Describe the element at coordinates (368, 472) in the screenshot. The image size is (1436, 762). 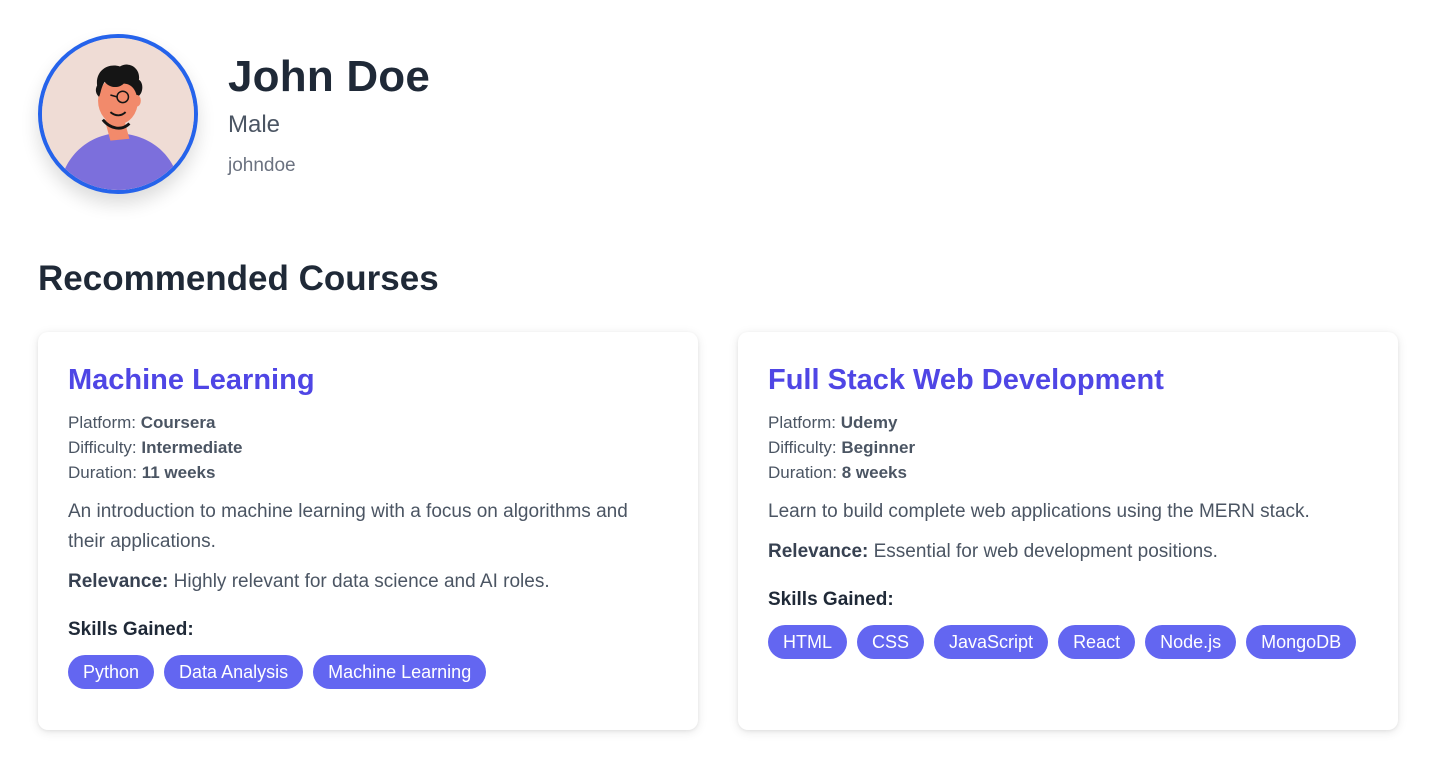
I see `course-duration: Duration: 11 weeks` at that location.